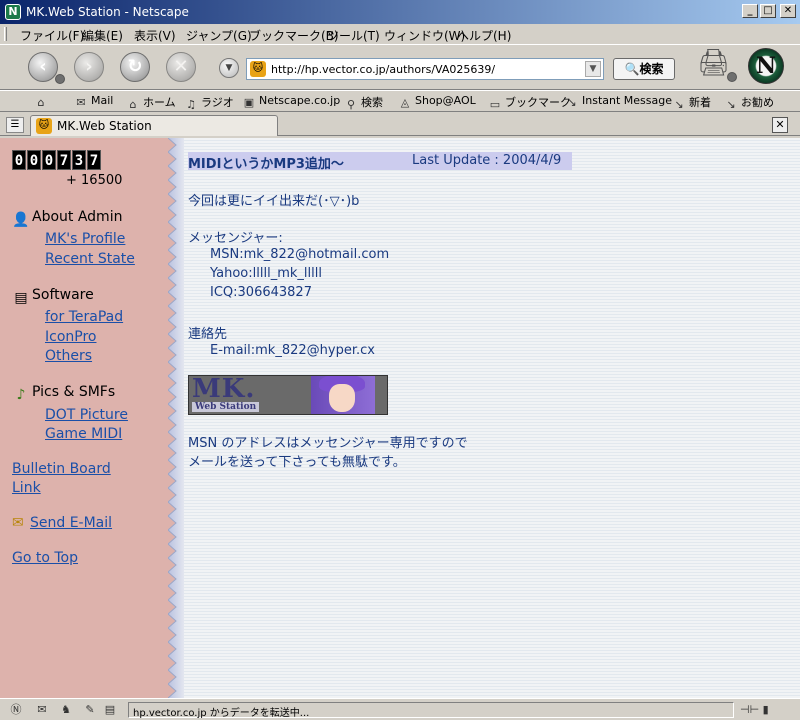 The height and width of the screenshot is (720, 800). I want to click on title-bar: N MK.Web Station - Netscape _ □ ✕, so click(400, 12).